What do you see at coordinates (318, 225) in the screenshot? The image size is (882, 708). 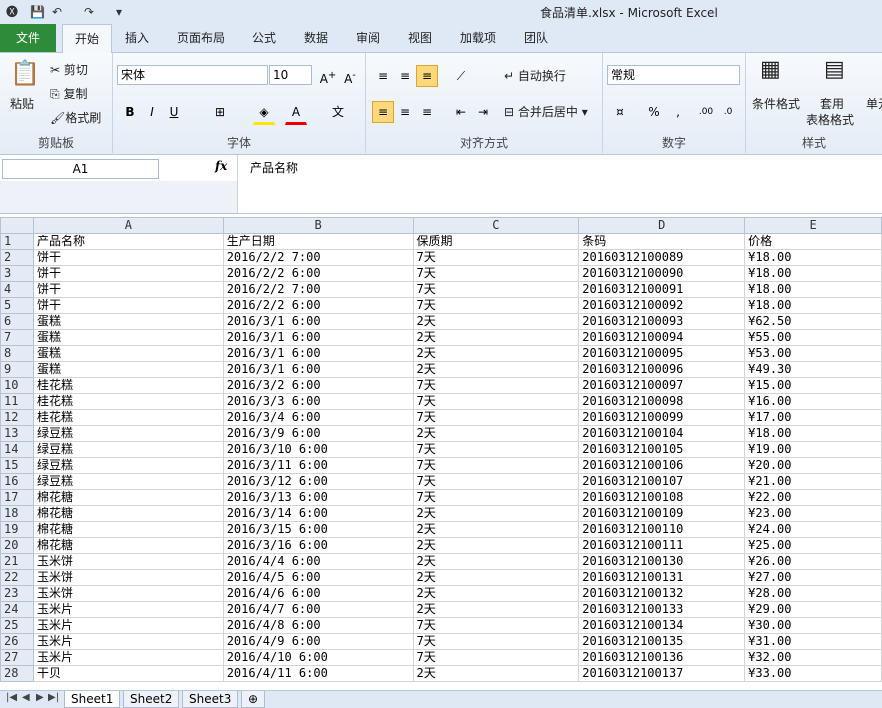 I see `column-header-b: B` at bounding box center [318, 225].